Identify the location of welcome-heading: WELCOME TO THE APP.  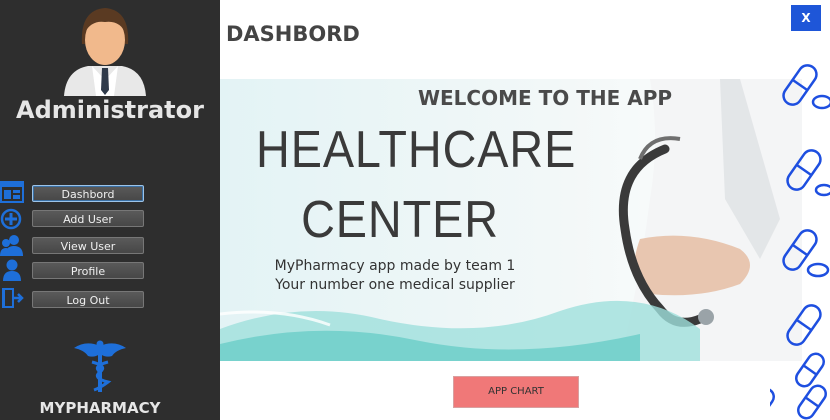
(545, 98).